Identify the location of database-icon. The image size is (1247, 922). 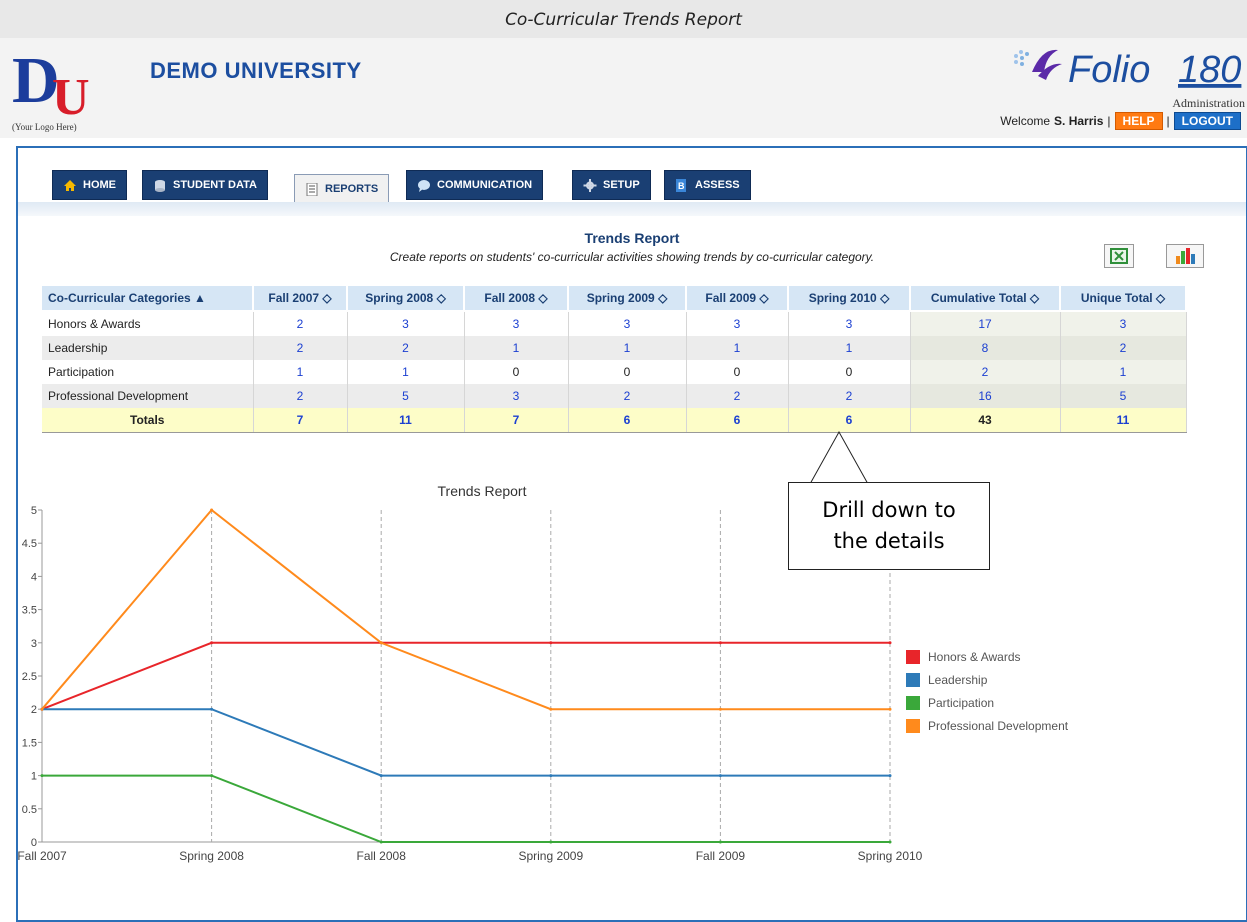
(160, 185).